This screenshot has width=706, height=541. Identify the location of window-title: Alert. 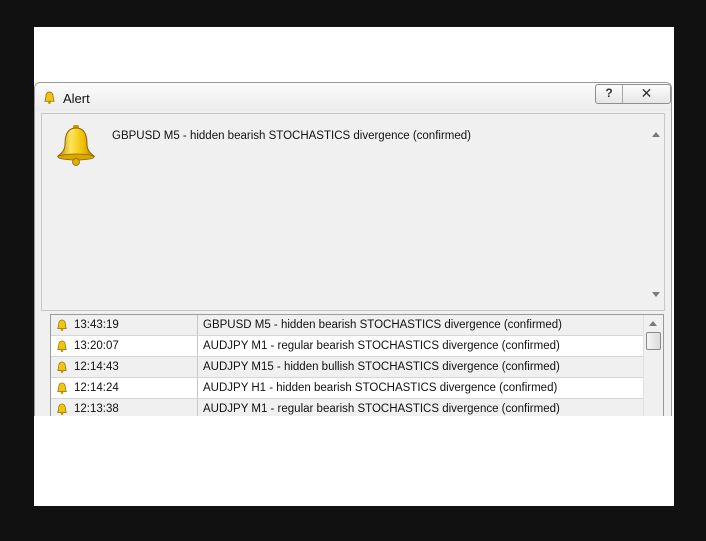
(76, 98).